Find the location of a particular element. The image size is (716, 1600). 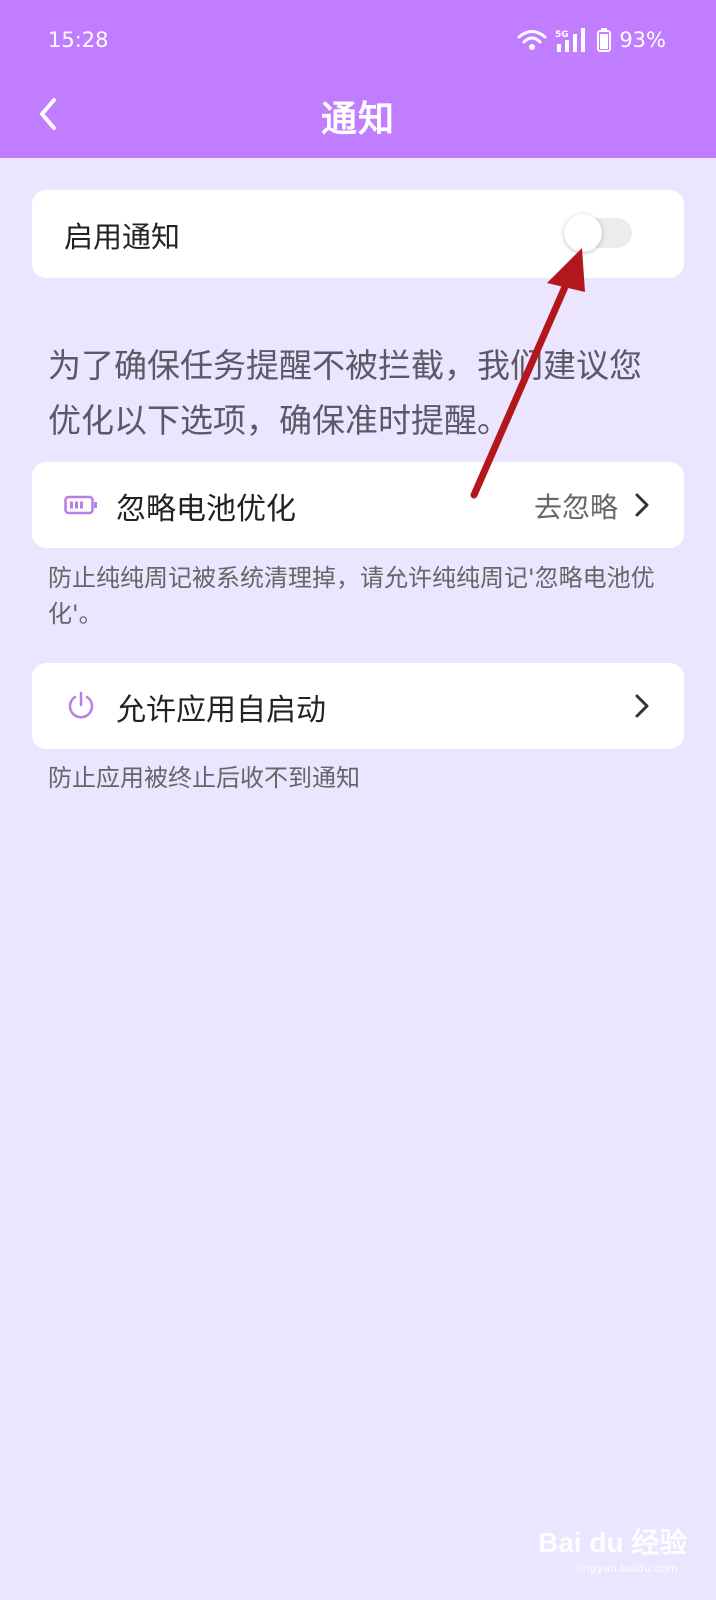

app-header: 15:28 5G 93% 通知 is located at coordinates (358, 79).